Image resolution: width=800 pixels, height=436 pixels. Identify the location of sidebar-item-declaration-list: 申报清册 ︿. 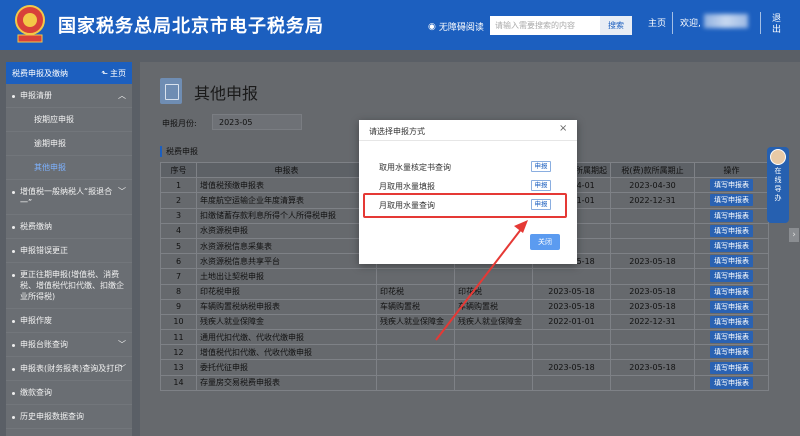
(69, 96).